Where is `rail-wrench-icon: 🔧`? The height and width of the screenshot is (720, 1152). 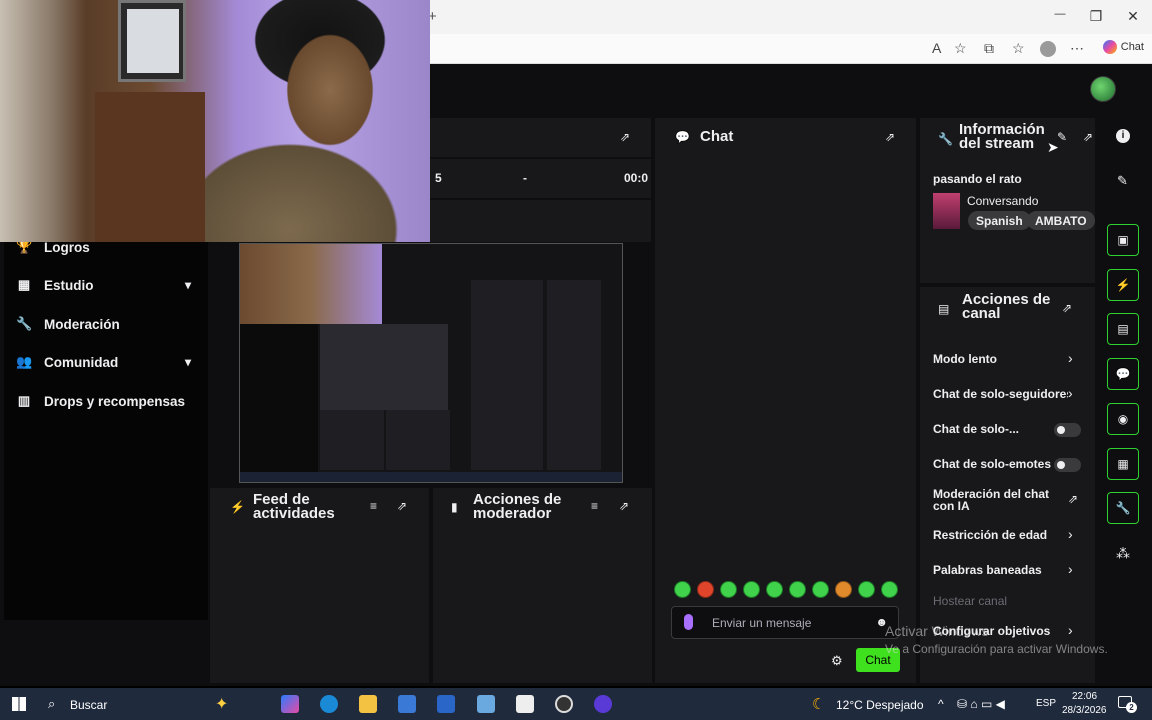
rail-wrench-icon: 🔧 is located at coordinates (1123, 508).